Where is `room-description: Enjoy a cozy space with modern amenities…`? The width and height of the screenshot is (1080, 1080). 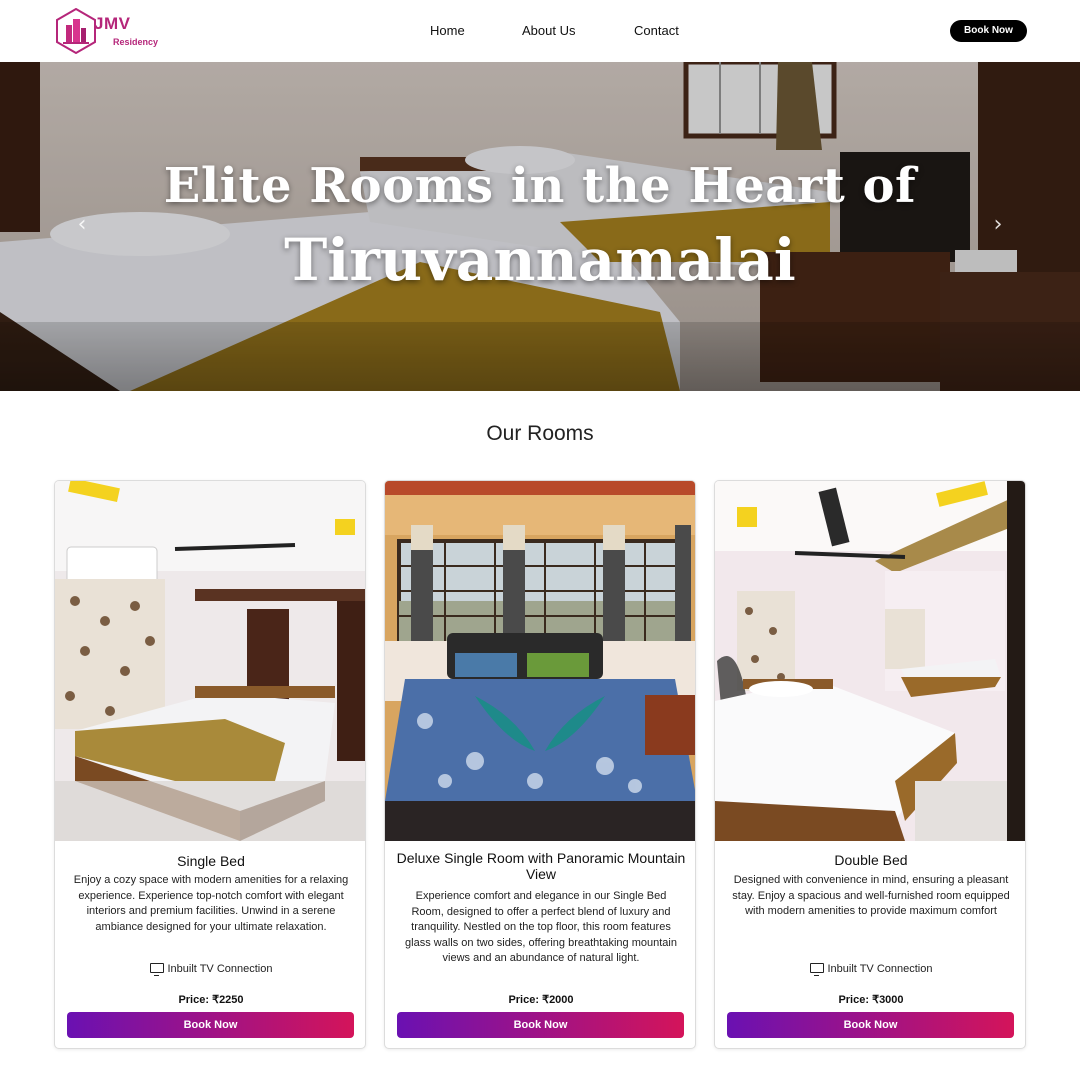
room-description: Enjoy a cozy space with modern amenities… is located at coordinates (211, 903).